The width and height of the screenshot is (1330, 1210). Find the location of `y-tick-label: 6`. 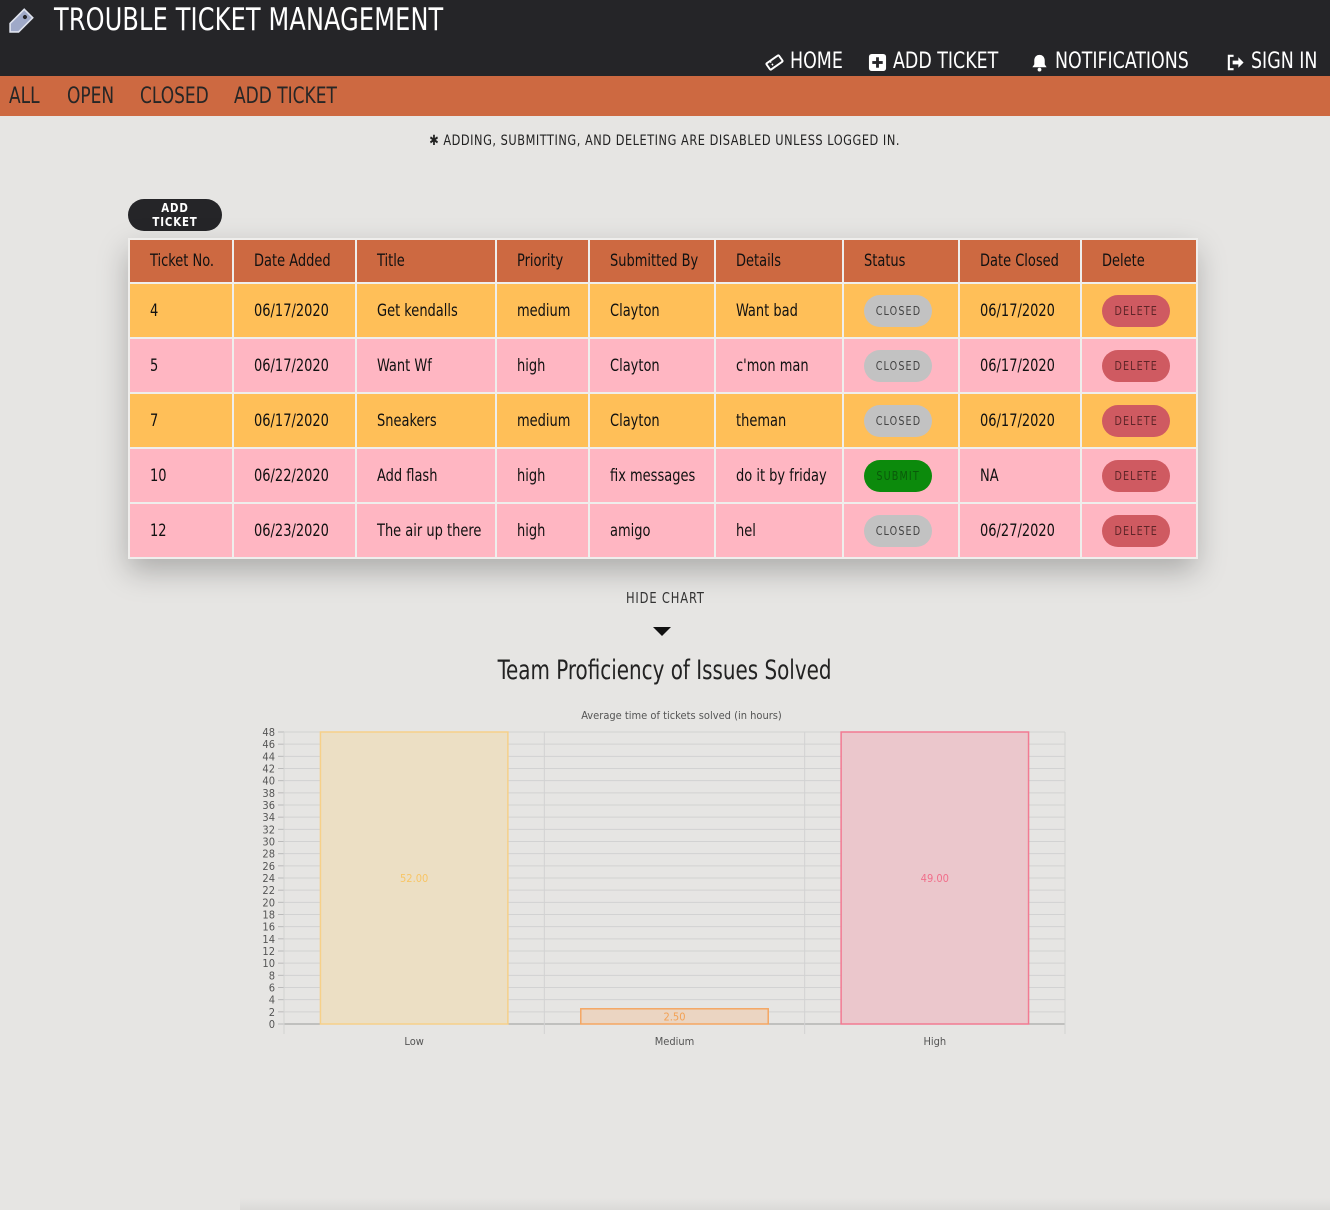

y-tick-label: 6 is located at coordinates (272, 988).